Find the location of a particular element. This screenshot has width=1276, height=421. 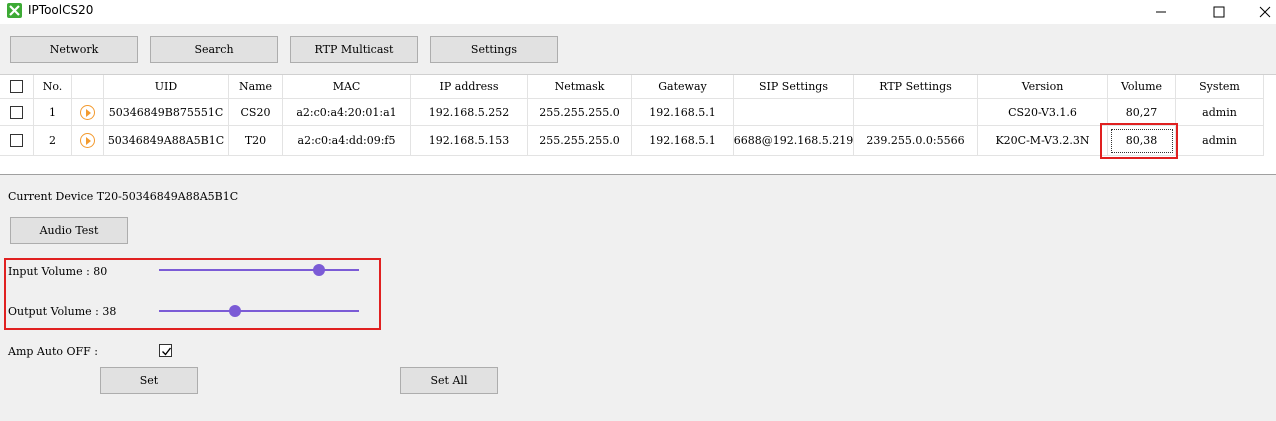

input-volume-label: Input Volume : 80 is located at coordinates (58, 271).